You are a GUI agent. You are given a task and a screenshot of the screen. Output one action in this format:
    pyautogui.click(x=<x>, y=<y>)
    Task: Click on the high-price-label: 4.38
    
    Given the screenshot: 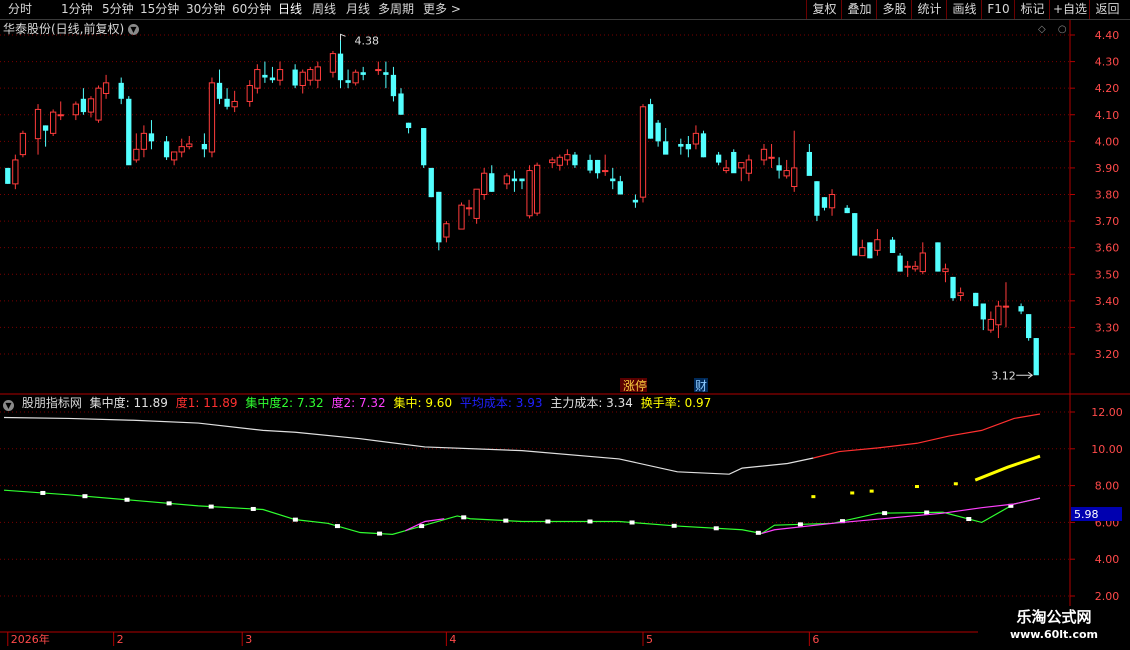 What is the action you would take?
    pyautogui.click(x=367, y=40)
    